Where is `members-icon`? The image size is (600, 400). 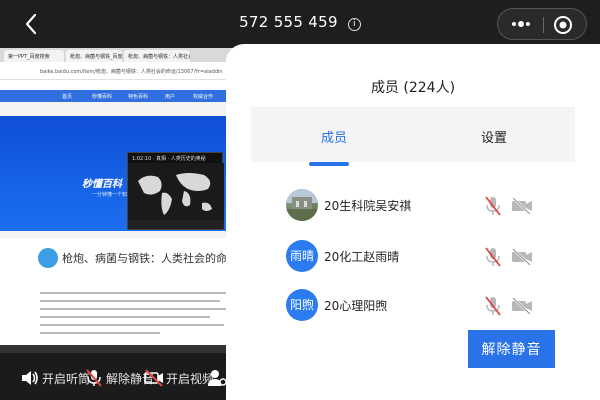
members-icon is located at coordinates (217, 378).